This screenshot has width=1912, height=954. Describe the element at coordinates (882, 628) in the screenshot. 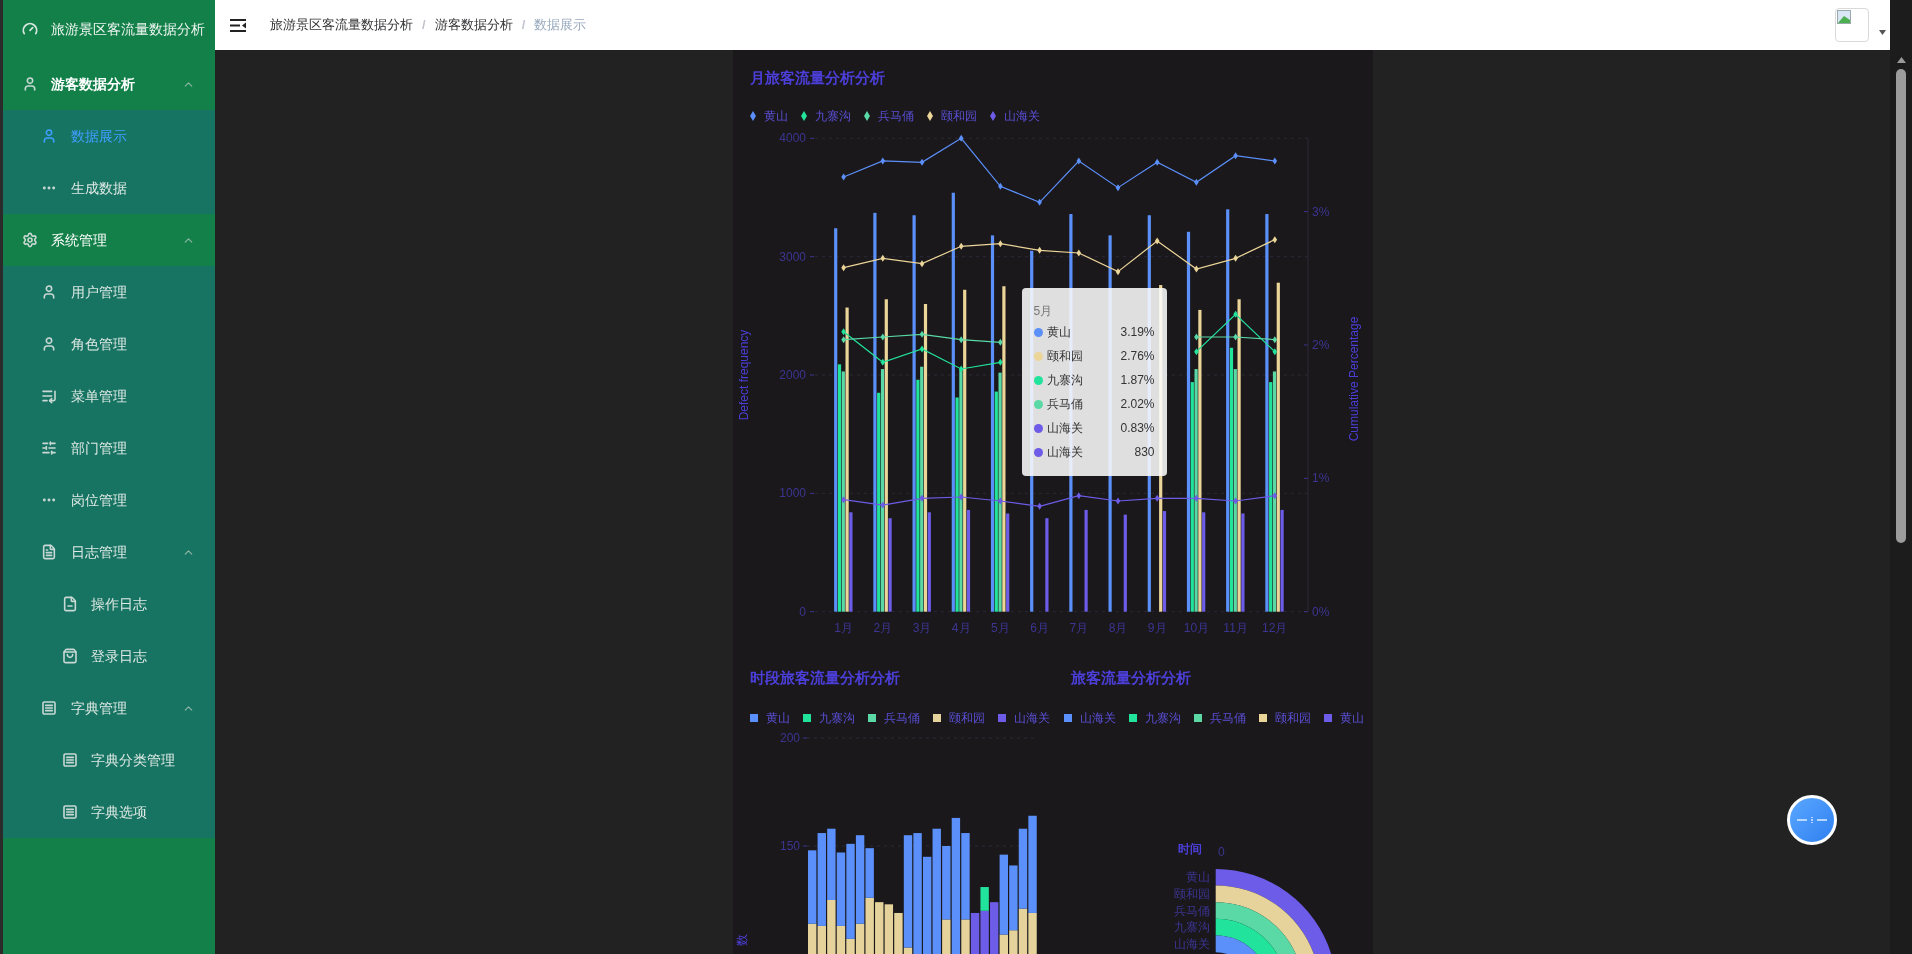

I see `tick-label: 2月` at that location.